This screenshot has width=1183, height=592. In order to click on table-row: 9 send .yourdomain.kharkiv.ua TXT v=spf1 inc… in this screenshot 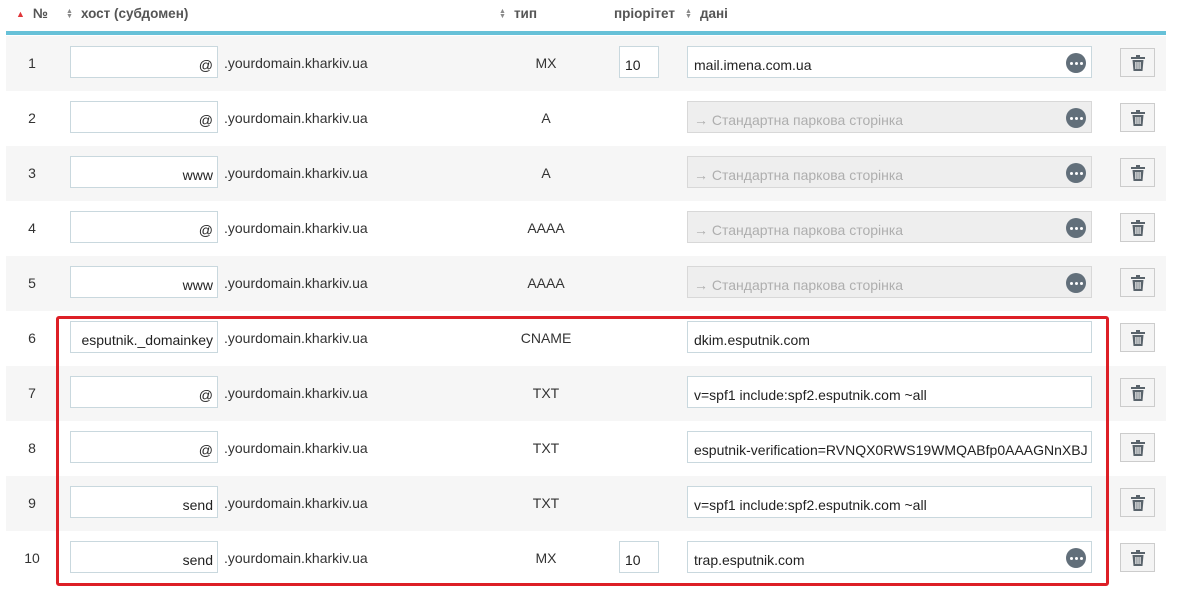, I will do `click(586, 503)`.